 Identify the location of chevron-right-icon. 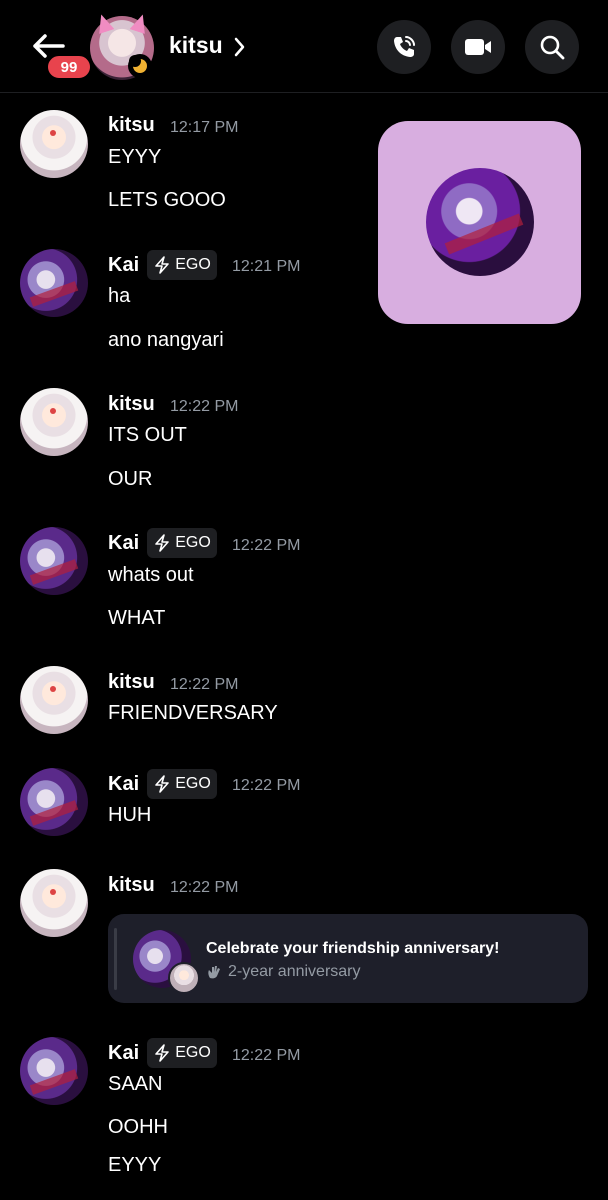
(240, 47).